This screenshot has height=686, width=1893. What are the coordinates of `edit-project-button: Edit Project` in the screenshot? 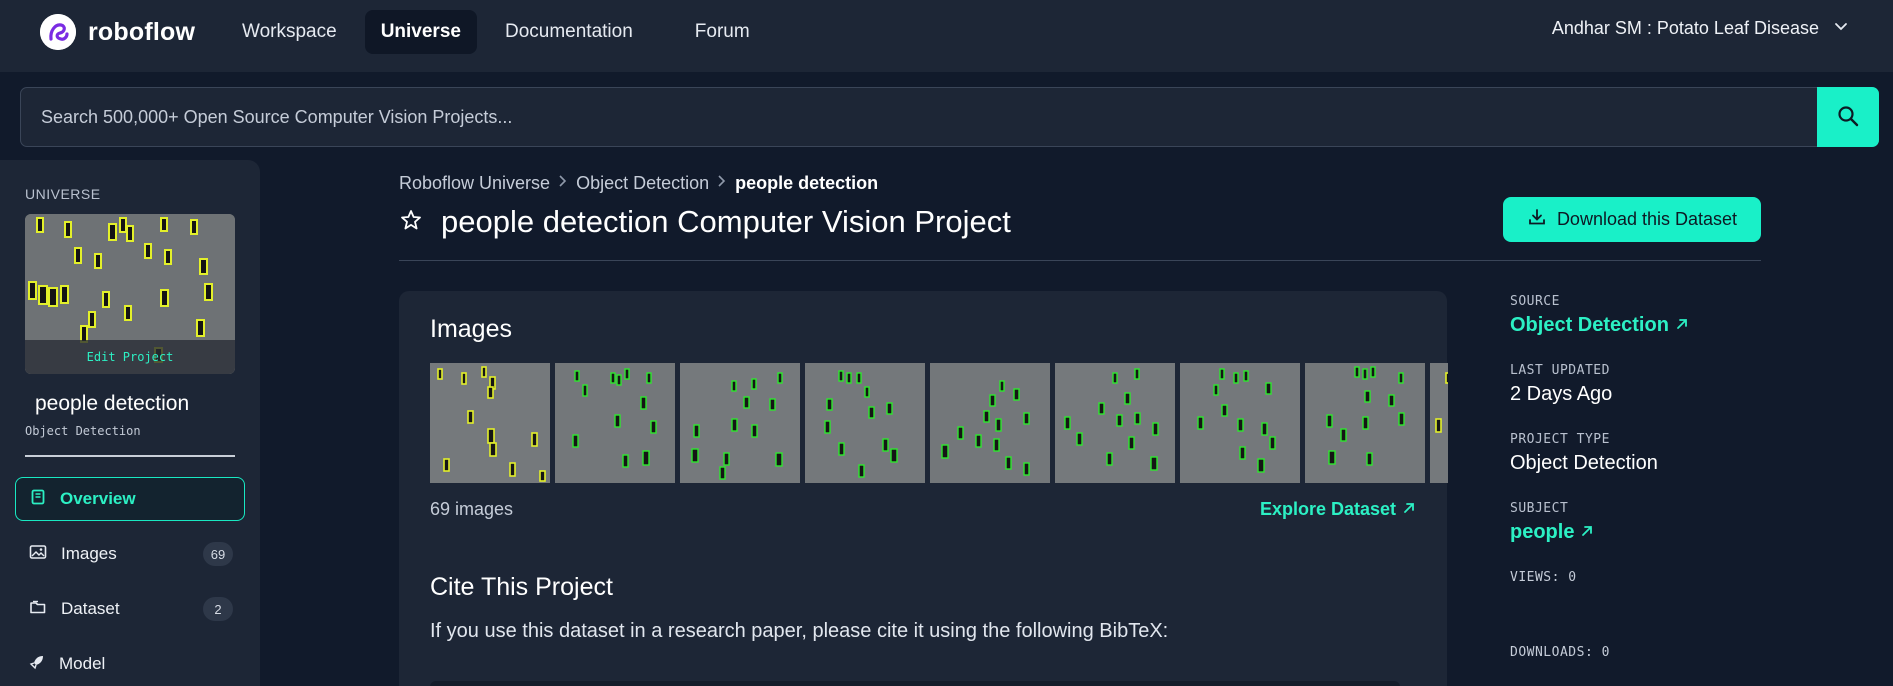 It's located at (130, 357).